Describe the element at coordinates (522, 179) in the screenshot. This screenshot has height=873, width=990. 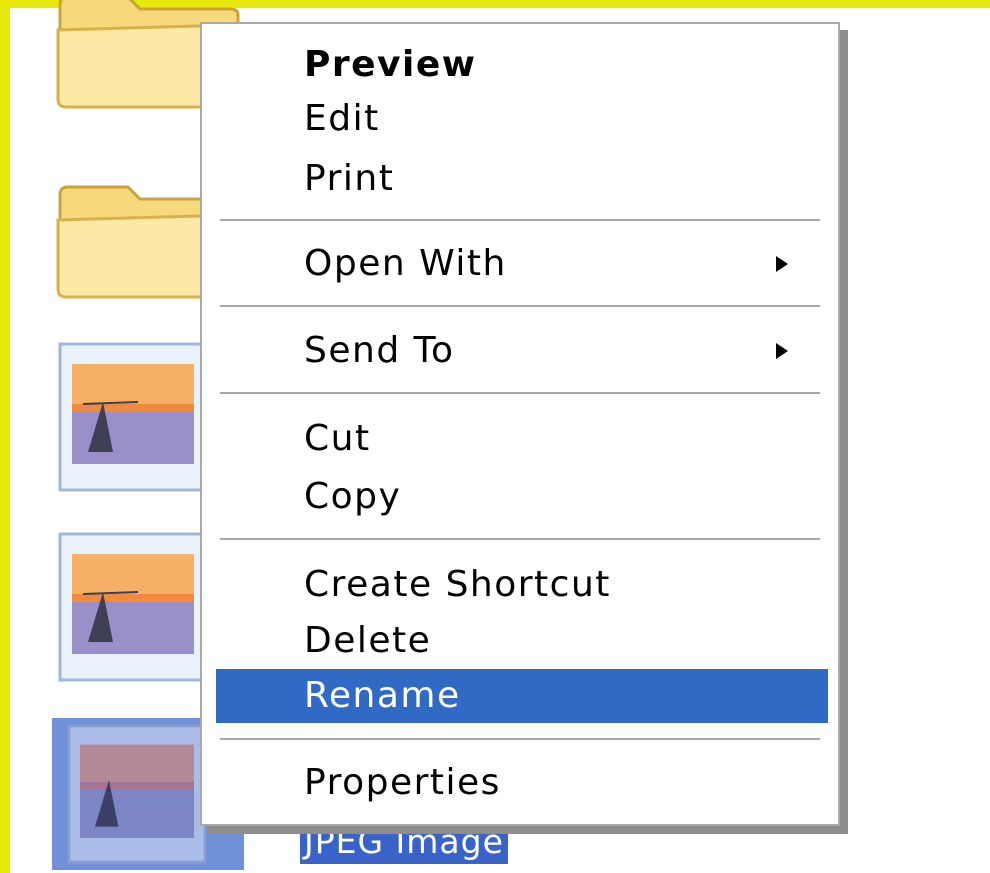
I see `menu-item-print: Print` at that location.